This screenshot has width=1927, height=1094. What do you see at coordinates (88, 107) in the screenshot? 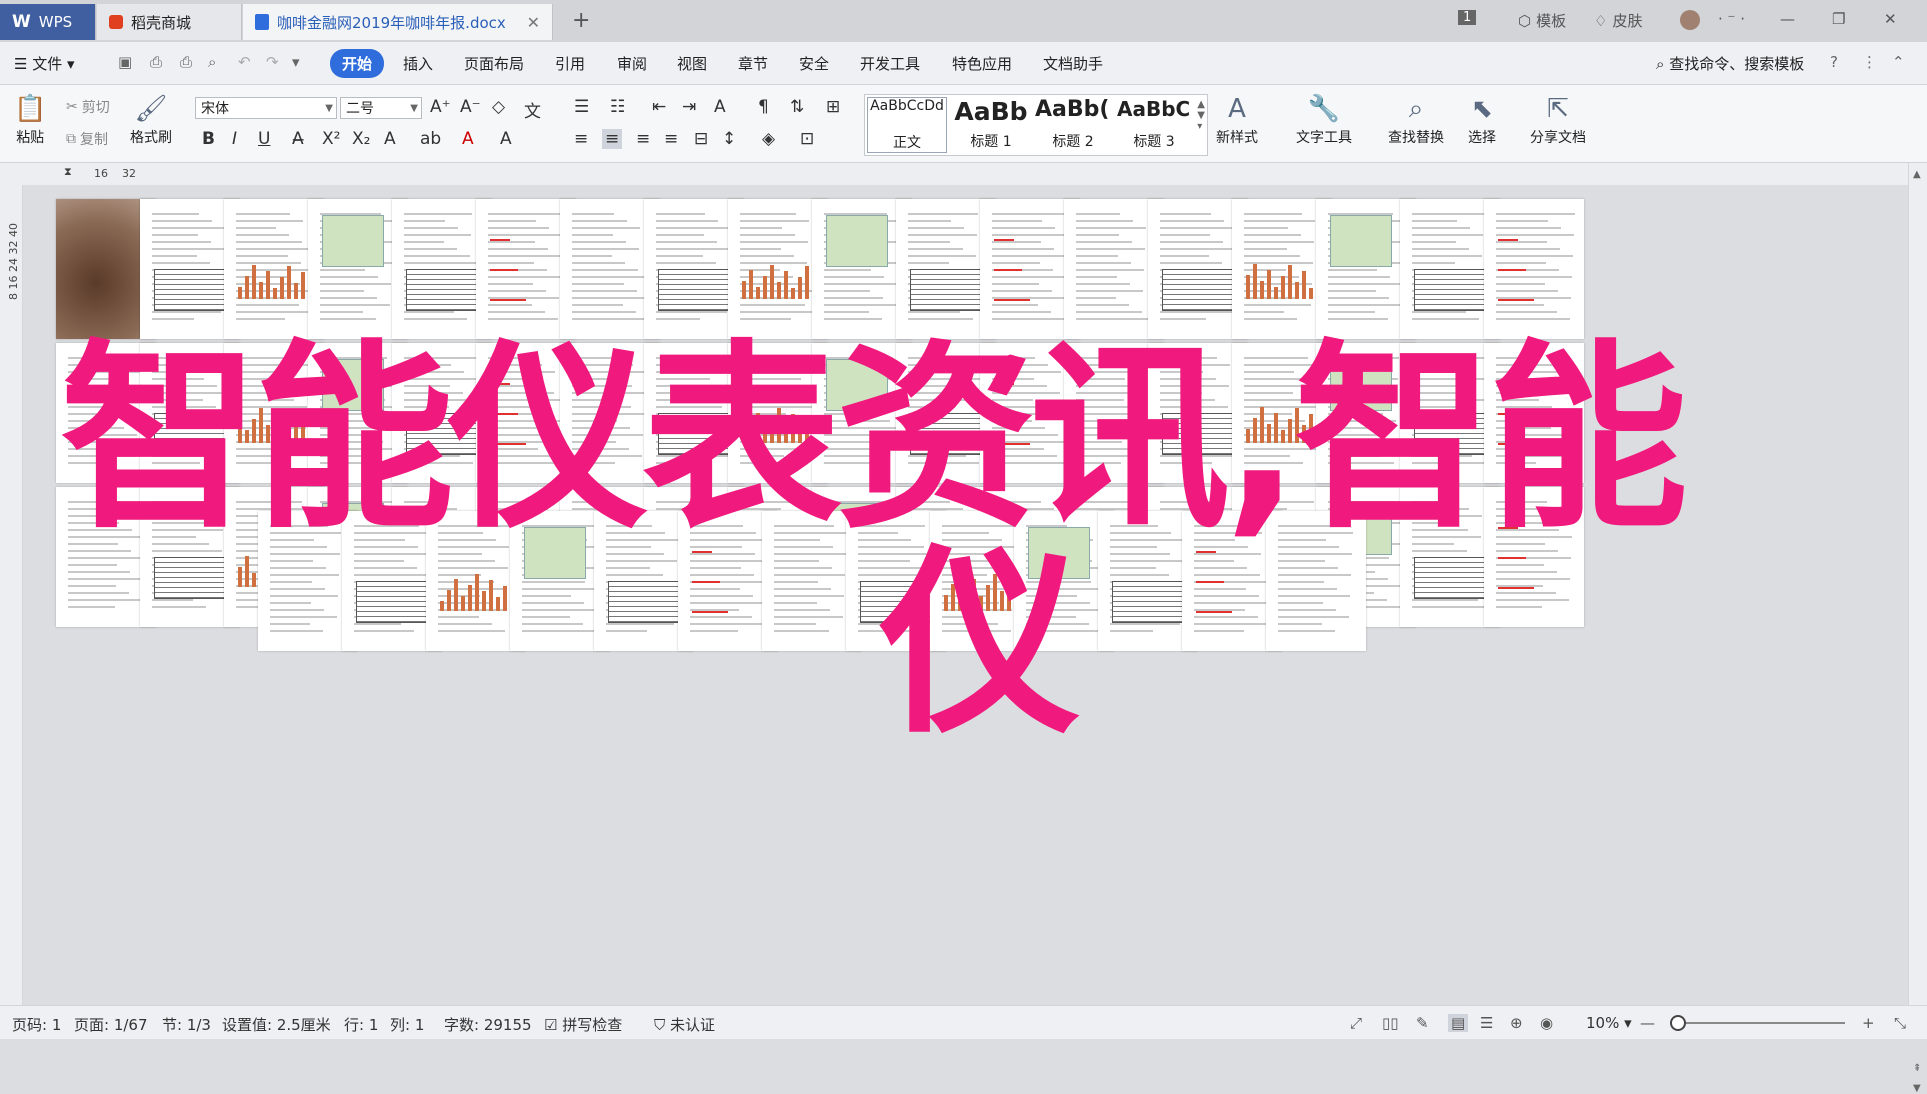
I see `cut-button: ✂ 剪切` at bounding box center [88, 107].